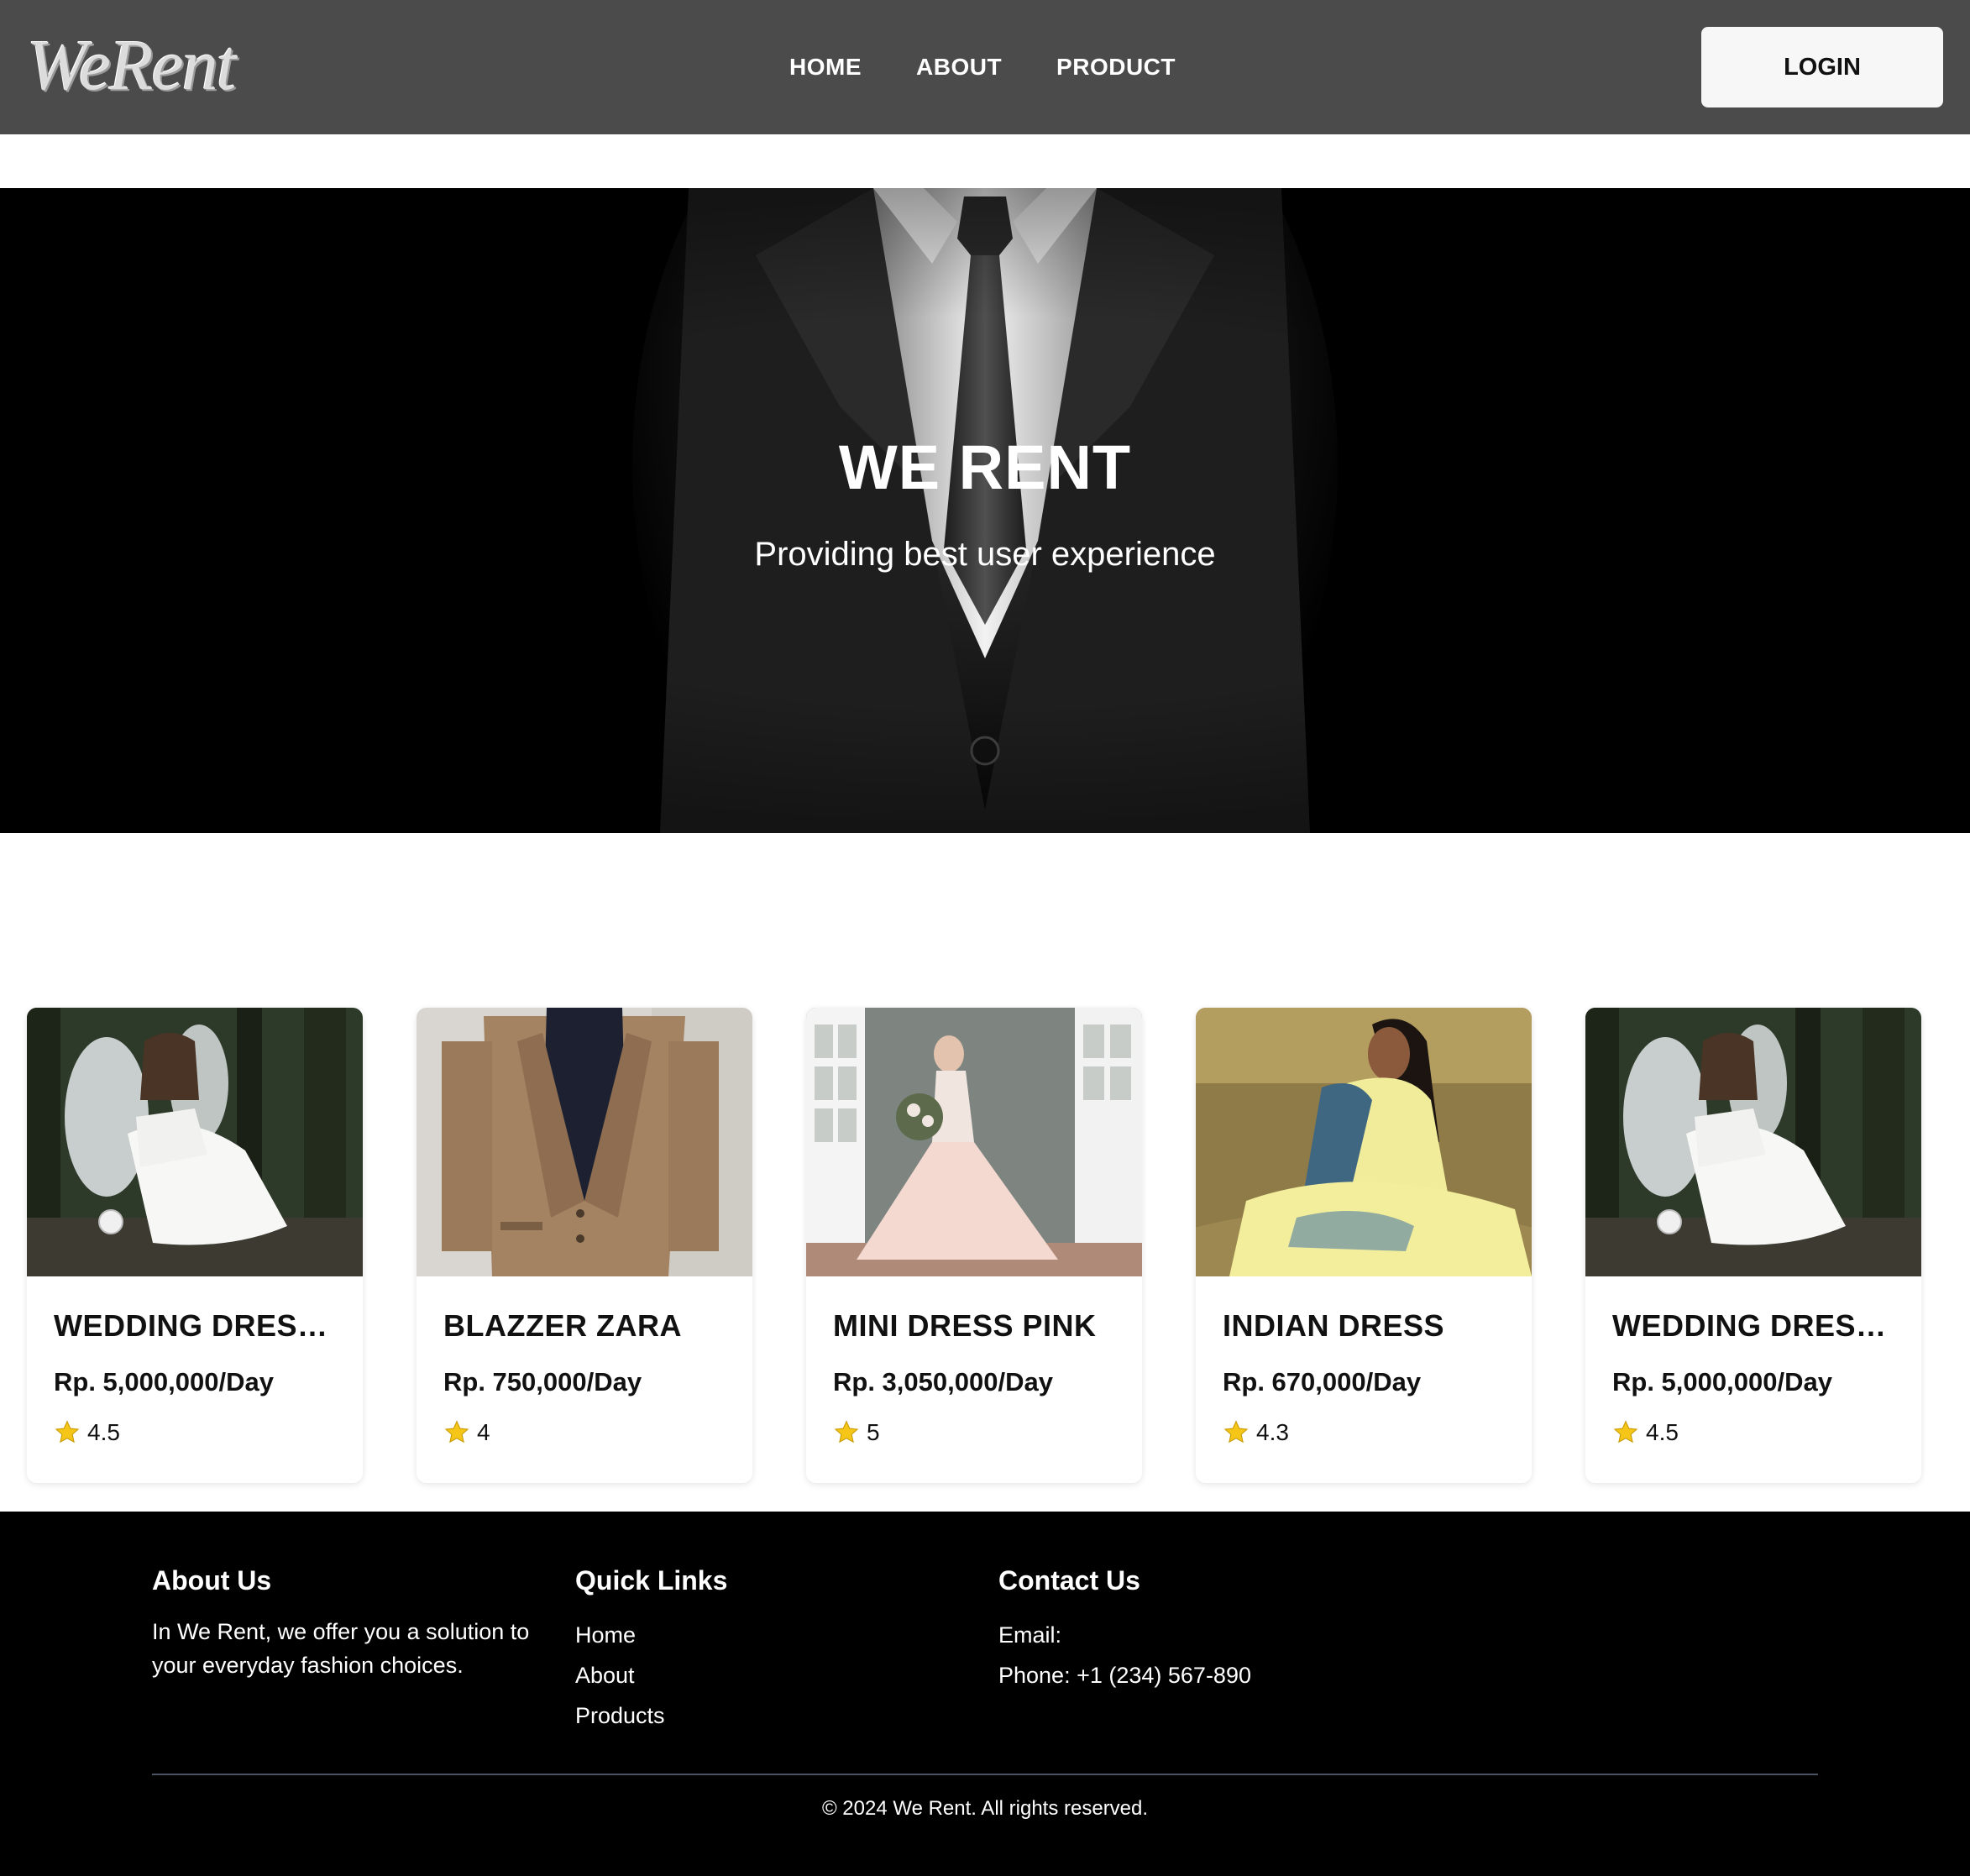 This screenshot has height=1876, width=1970. I want to click on product-image-pink-dress, so click(974, 1142).